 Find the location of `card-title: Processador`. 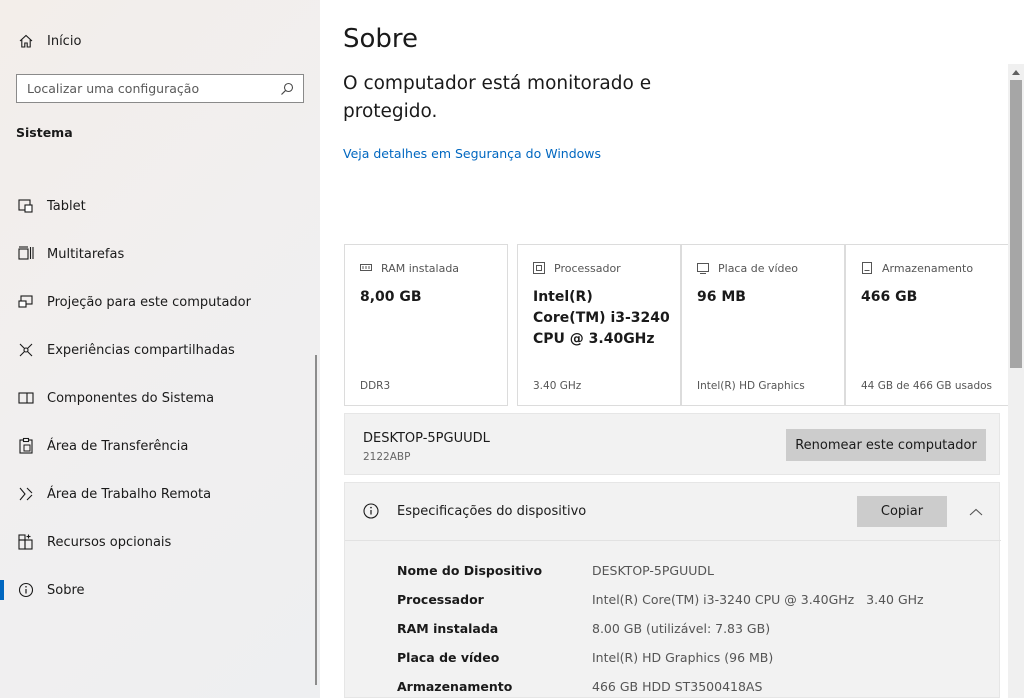

card-title: Processador is located at coordinates (587, 268).